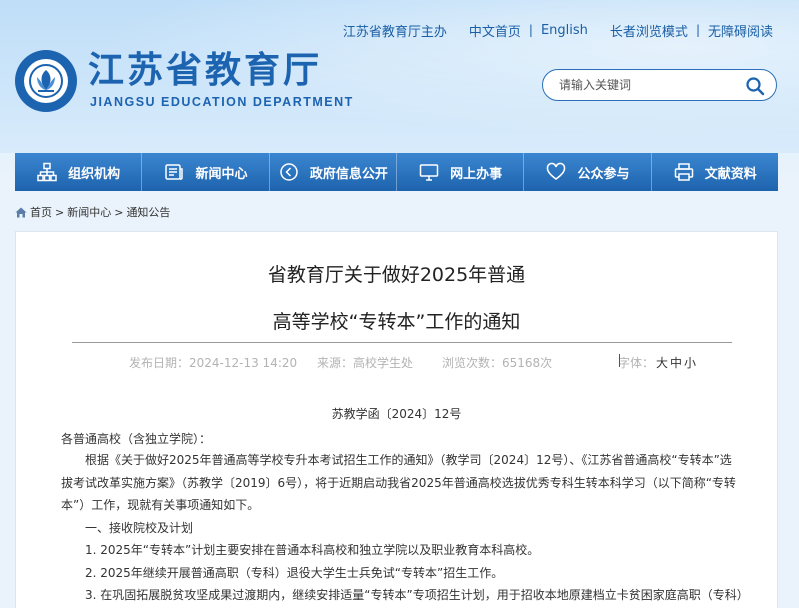 This screenshot has height=608, width=799. I want to click on info-disclosure-icon, so click(289, 172).